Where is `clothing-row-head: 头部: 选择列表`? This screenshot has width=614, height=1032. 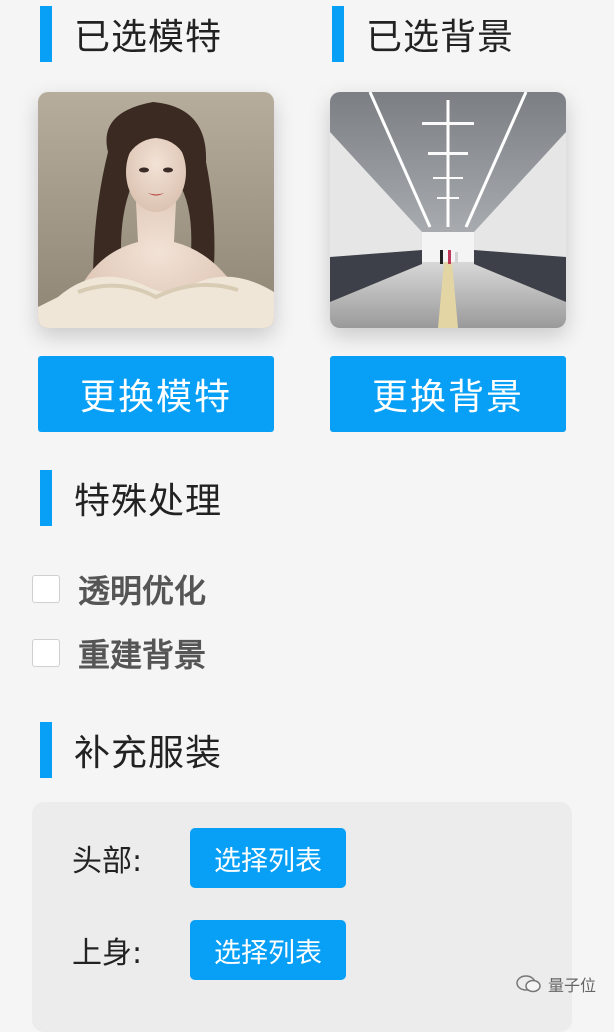 clothing-row-head: 头部: 选择列表 is located at coordinates (209, 858).